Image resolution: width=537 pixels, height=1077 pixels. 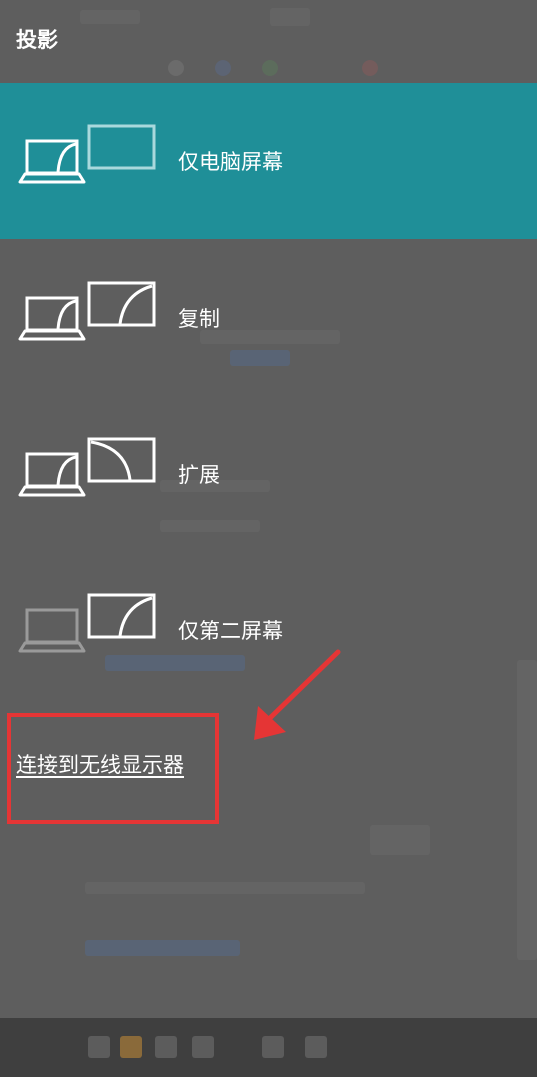 I want to click on mode-label: 扩展, so click(x=199, y=475).